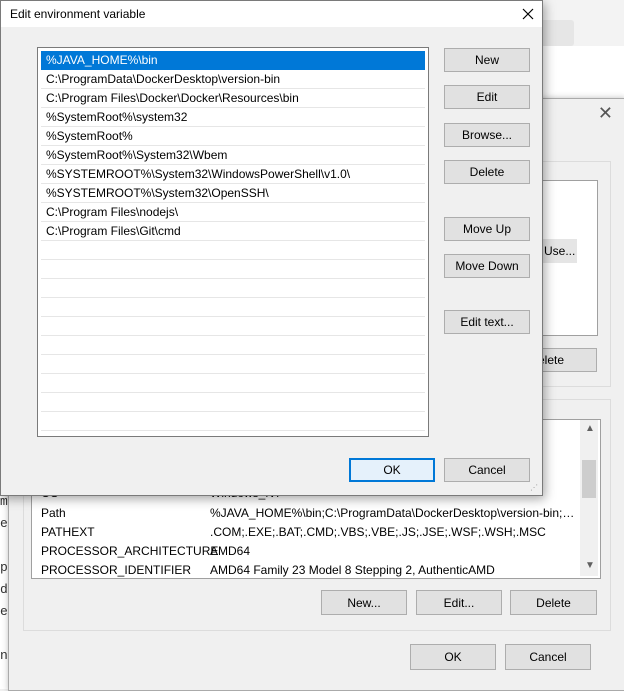 The width and height of the screenshot is (624, 691). I want to click on vertical-scrollbar: ▲ ▼, so click(589, 498).